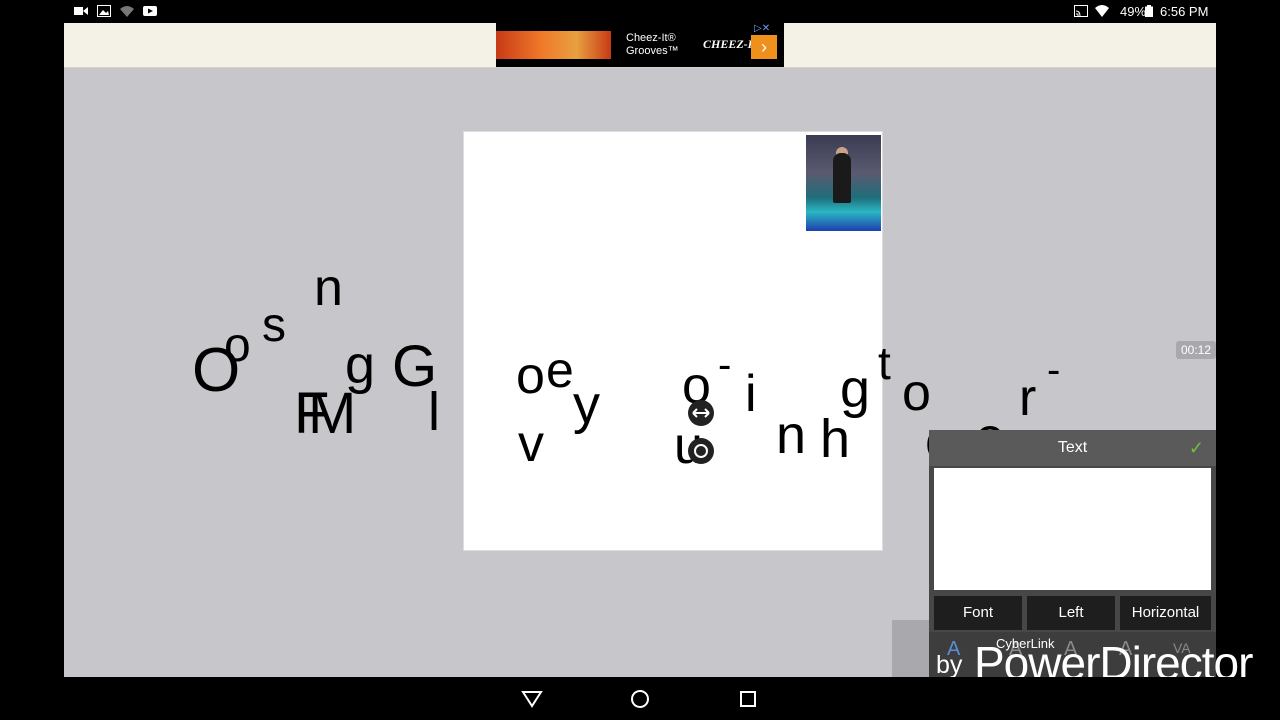 Image resolution: width=1280 pixels, height=720 pixels. Describe the element at coordinates (1184, 11) in the screenshot. I see `clock: 6:56 PM` at that location.